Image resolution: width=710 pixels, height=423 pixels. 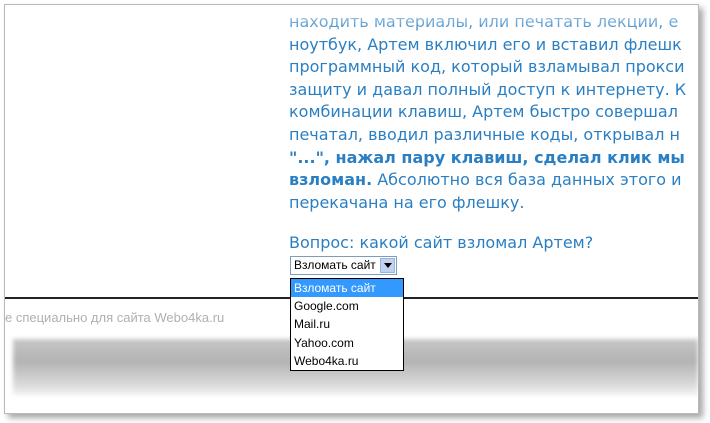 I want to click on select-option: Взломать сайт, so click(x=347, y=288).